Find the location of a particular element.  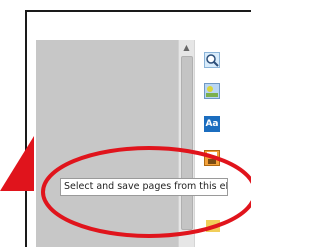

image-icon is located at coordinates (212, 91).